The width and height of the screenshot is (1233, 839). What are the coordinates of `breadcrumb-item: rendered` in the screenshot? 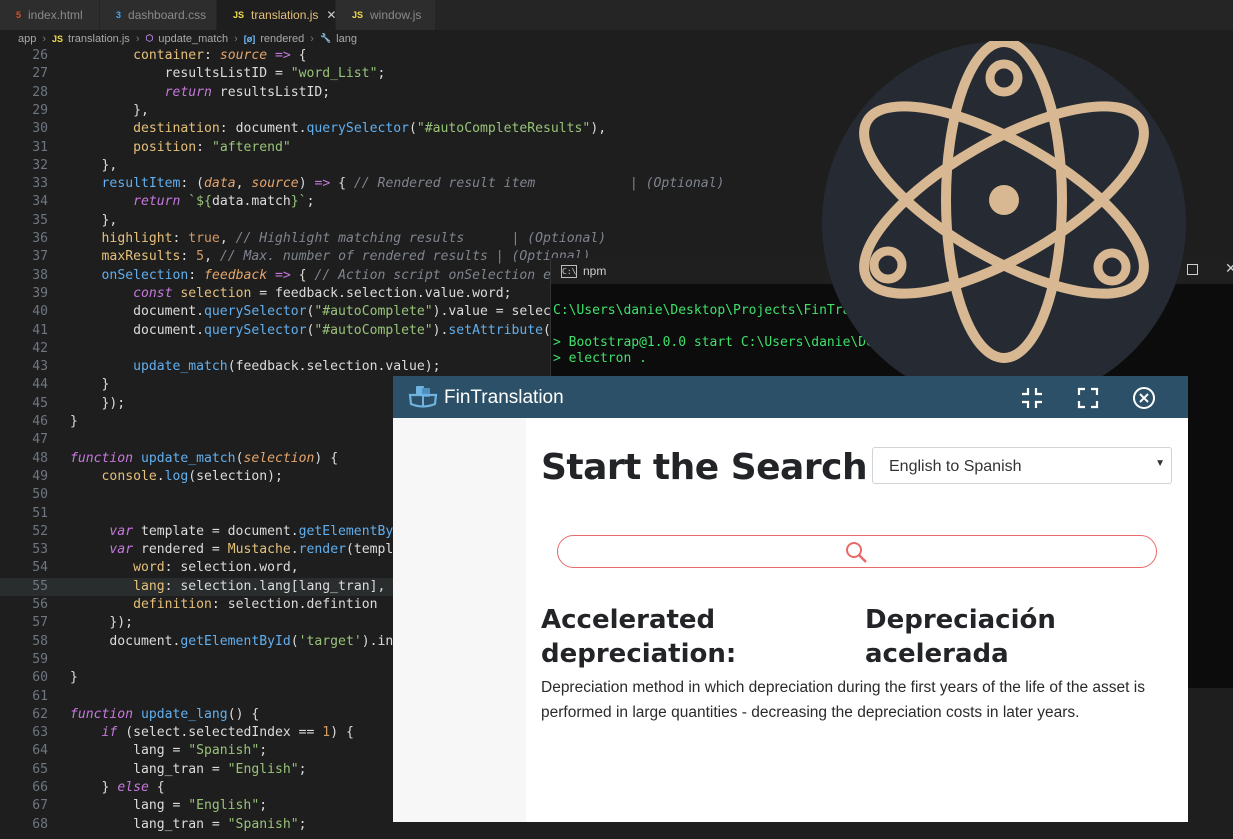 It's located at (282, 39).